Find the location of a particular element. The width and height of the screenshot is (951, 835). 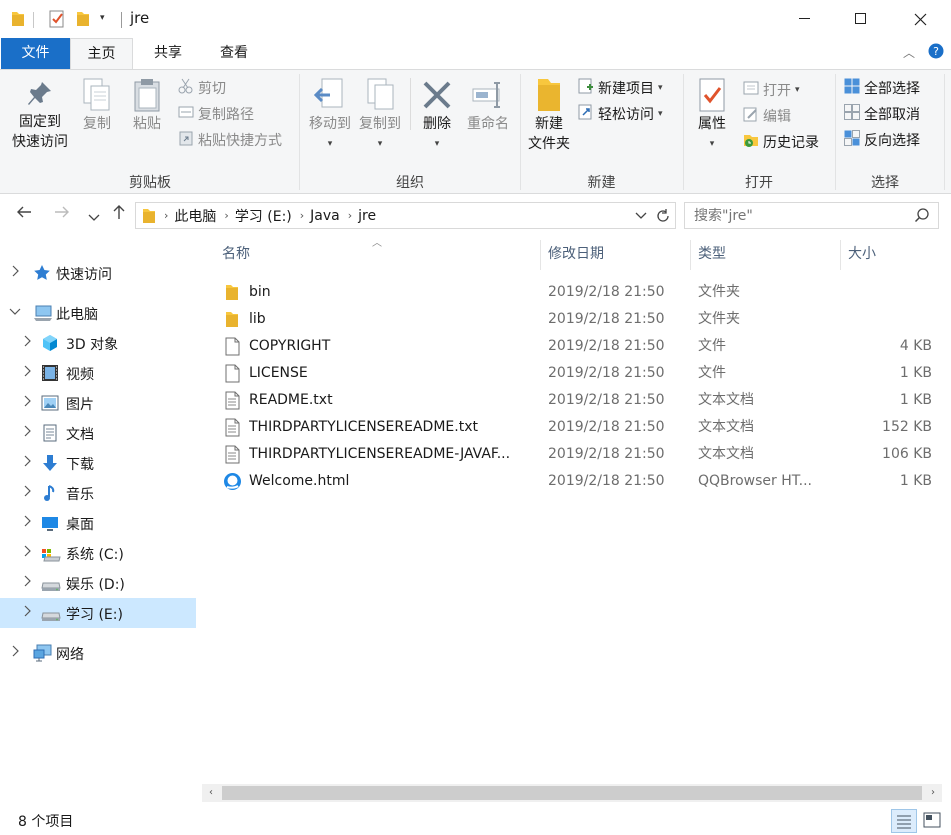

nav-item-network: 网络 is located at coordinates (98, 653).